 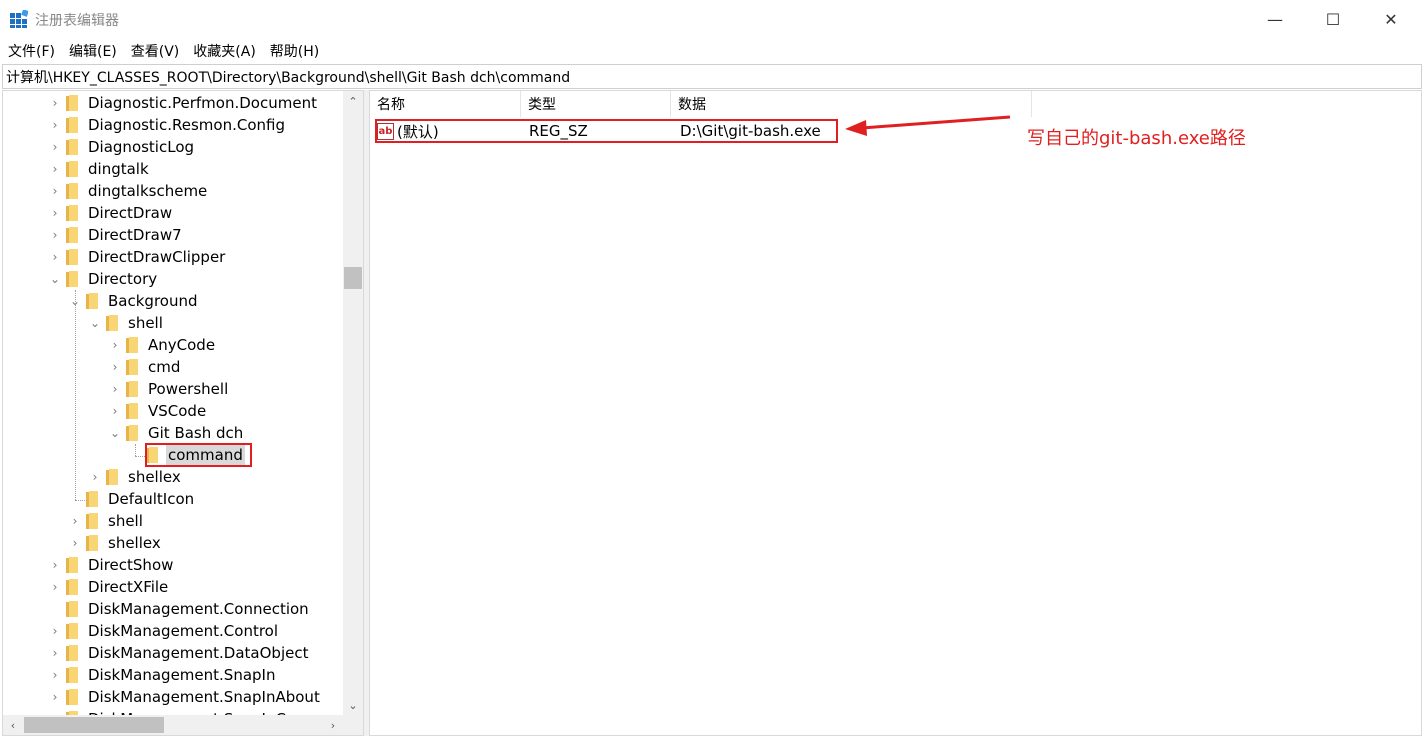 I want to click on tree-item-label: shell, so click(x=145, y=323).